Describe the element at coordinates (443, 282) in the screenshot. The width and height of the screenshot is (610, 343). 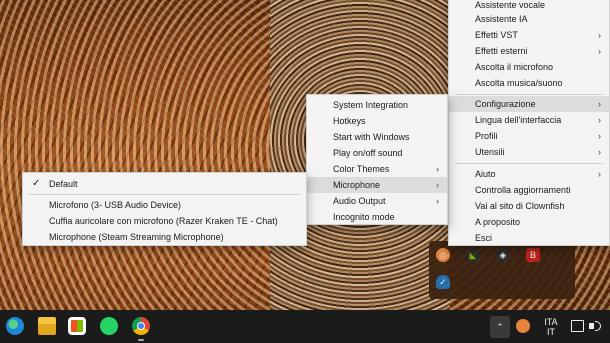
I see `defender-tray-icon: ✓` at that location.